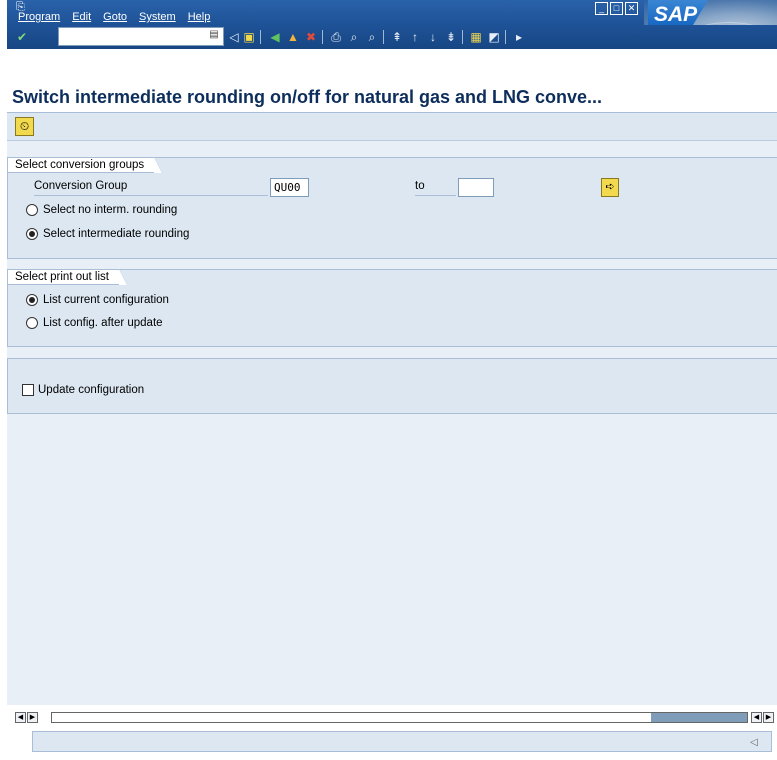 This screenshot has height=760, width=777. I want to click on update-configuration-row: Update configuration, so click(83, 390).